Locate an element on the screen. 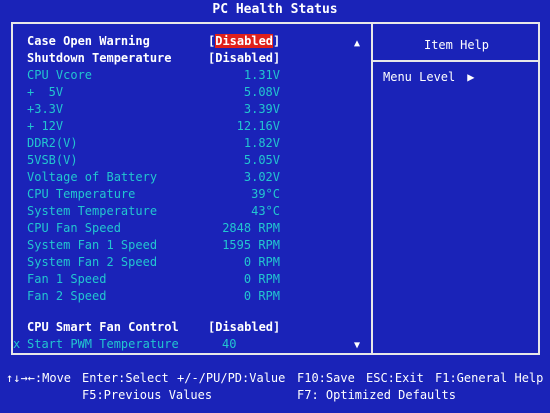  hint-save: F10:Save is located at coordinates (326, 378).